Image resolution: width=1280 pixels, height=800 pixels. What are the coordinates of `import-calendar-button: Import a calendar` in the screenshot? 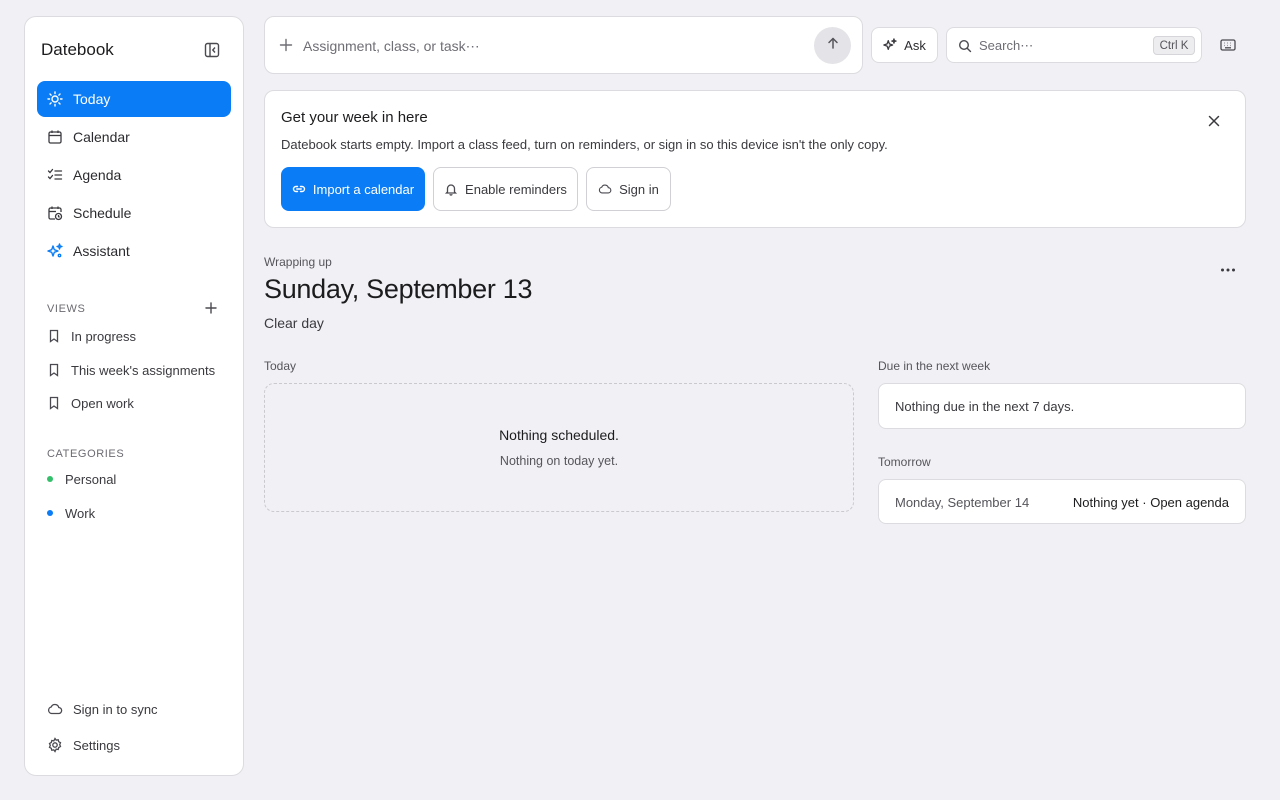 It's located at (353, 189).